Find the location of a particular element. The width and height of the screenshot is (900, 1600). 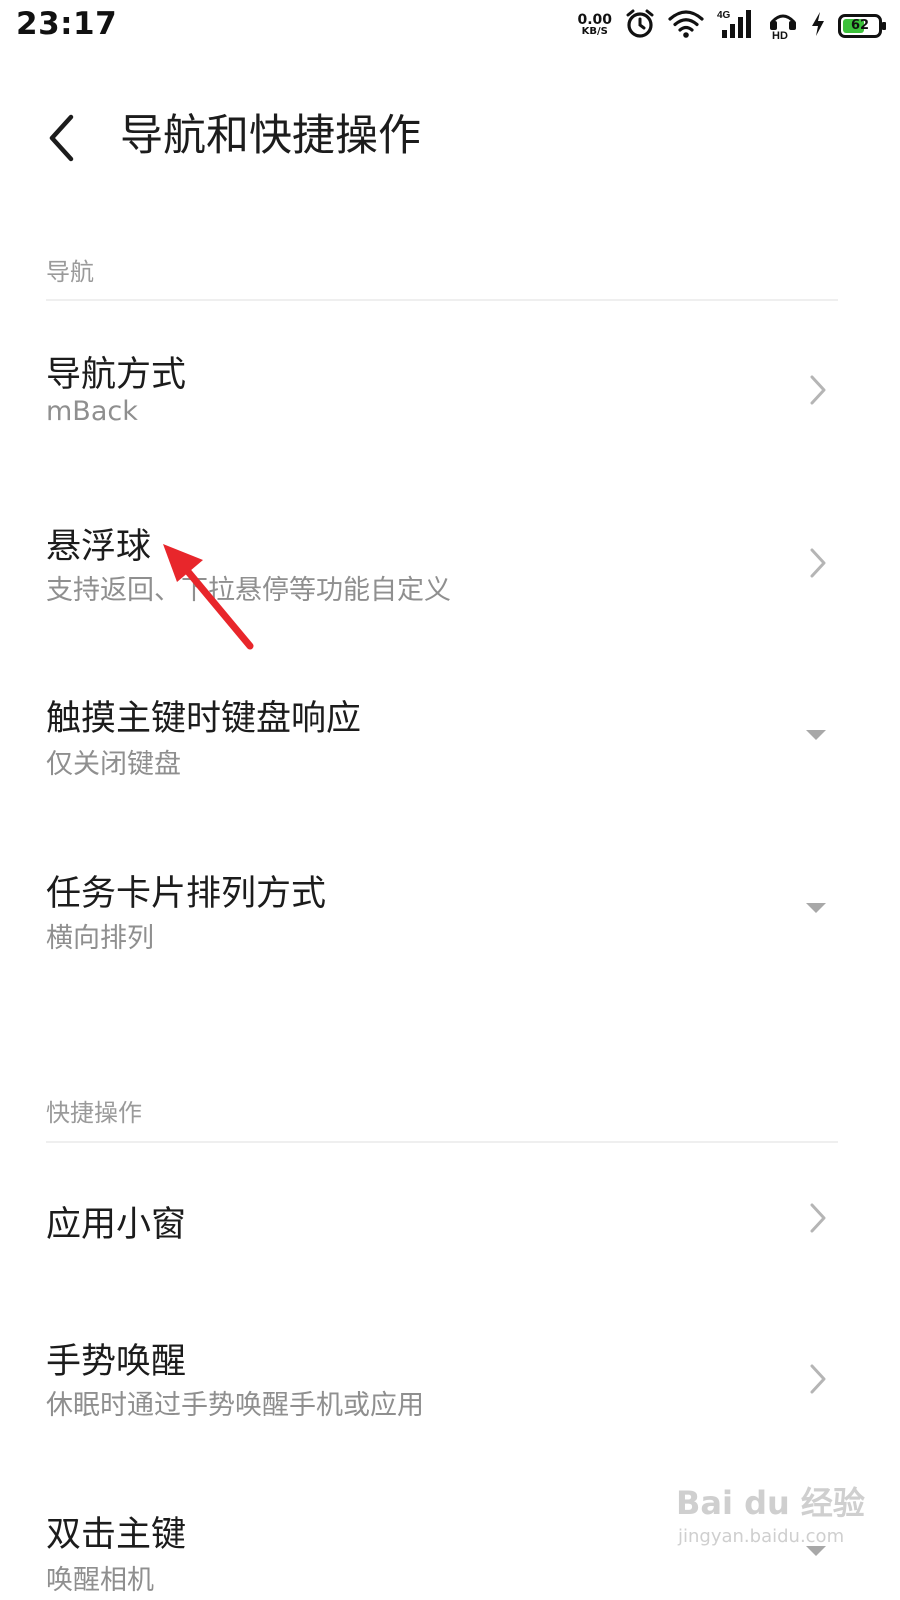

setting-title: 导航方式 is located at coordinates (116, 375).